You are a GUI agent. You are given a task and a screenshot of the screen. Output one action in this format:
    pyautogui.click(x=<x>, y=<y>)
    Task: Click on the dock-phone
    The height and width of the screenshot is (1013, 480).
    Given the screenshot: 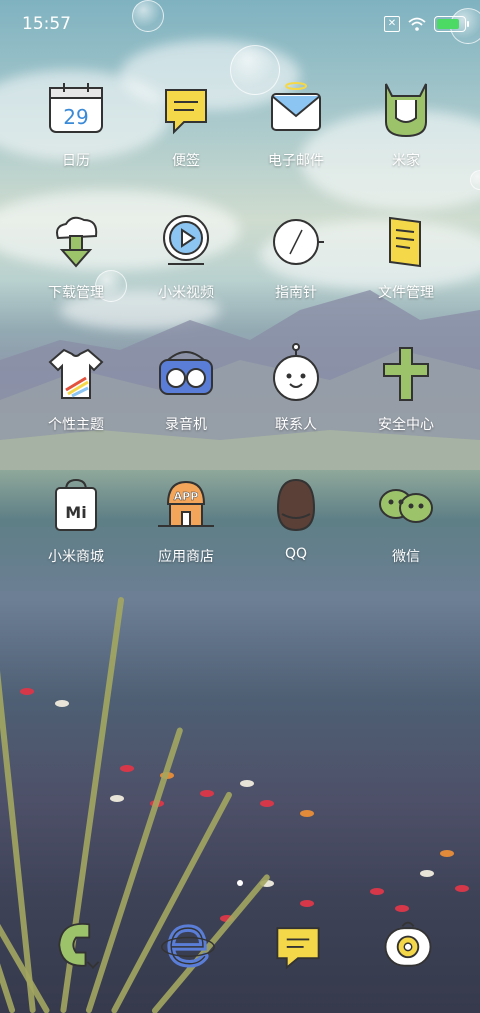 What is the action you would take?
    pyautogui.click(x=78, y=945)
    